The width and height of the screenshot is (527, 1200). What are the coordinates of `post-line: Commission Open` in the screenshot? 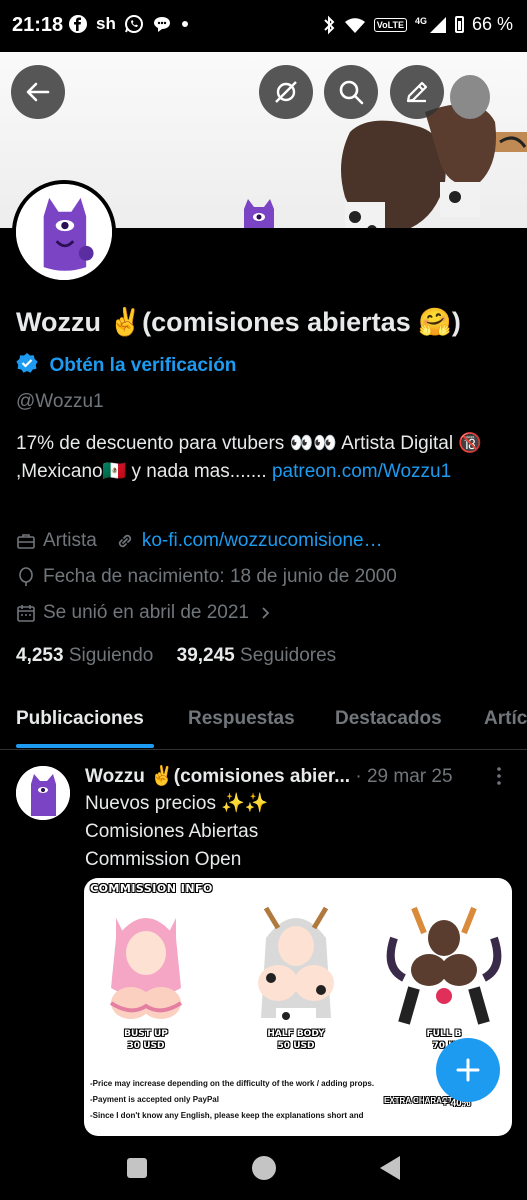 It's located at (163, 859).